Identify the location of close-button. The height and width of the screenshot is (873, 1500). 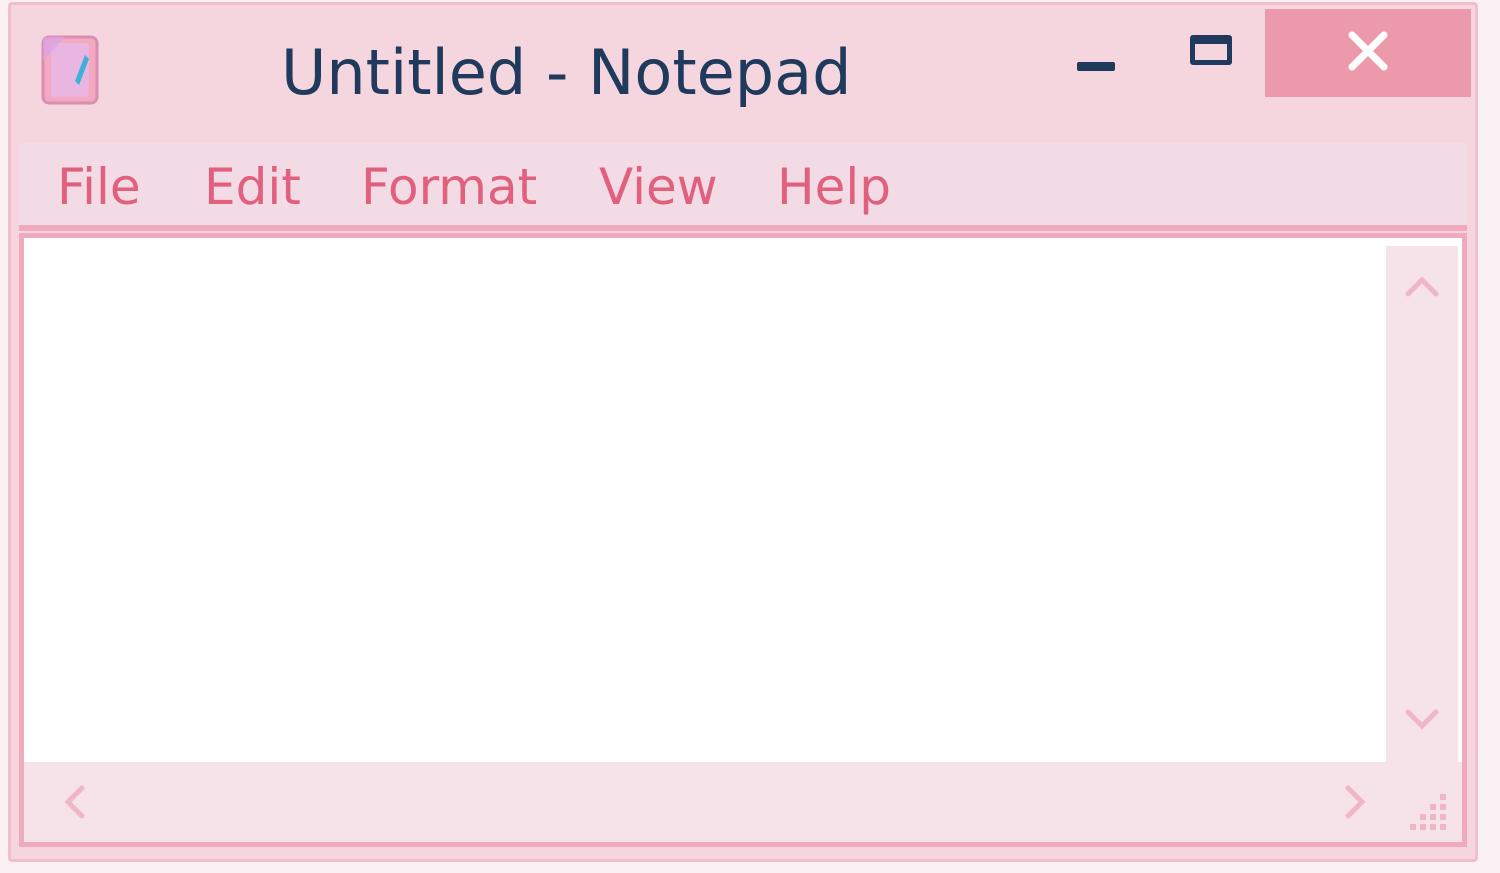
(1368, 53).